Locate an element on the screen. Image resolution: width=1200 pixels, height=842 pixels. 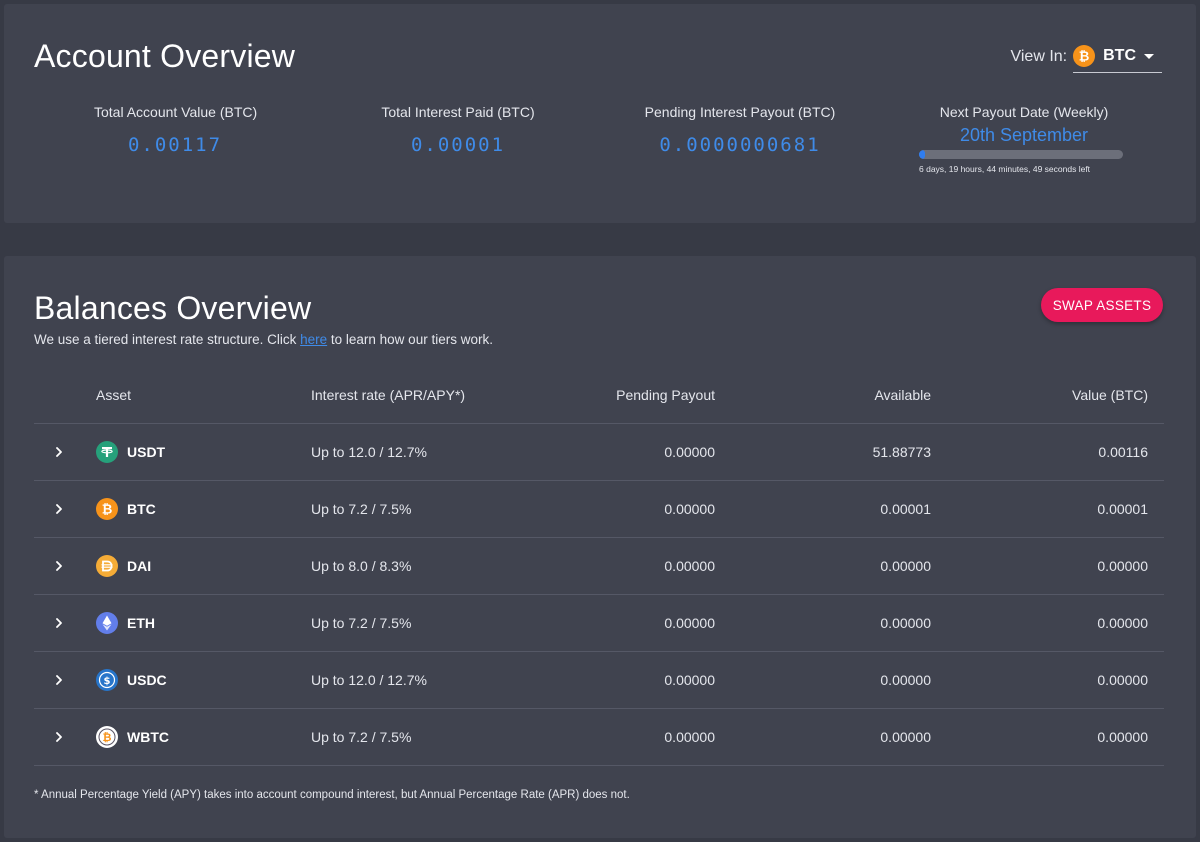
eth-icon is located at coordinates (107, 622).